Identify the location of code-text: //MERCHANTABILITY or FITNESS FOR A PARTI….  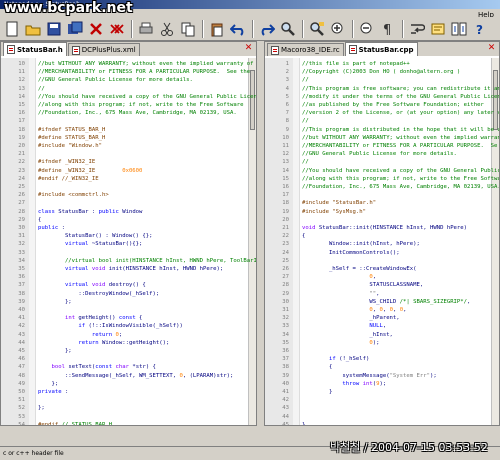
(400, 146).